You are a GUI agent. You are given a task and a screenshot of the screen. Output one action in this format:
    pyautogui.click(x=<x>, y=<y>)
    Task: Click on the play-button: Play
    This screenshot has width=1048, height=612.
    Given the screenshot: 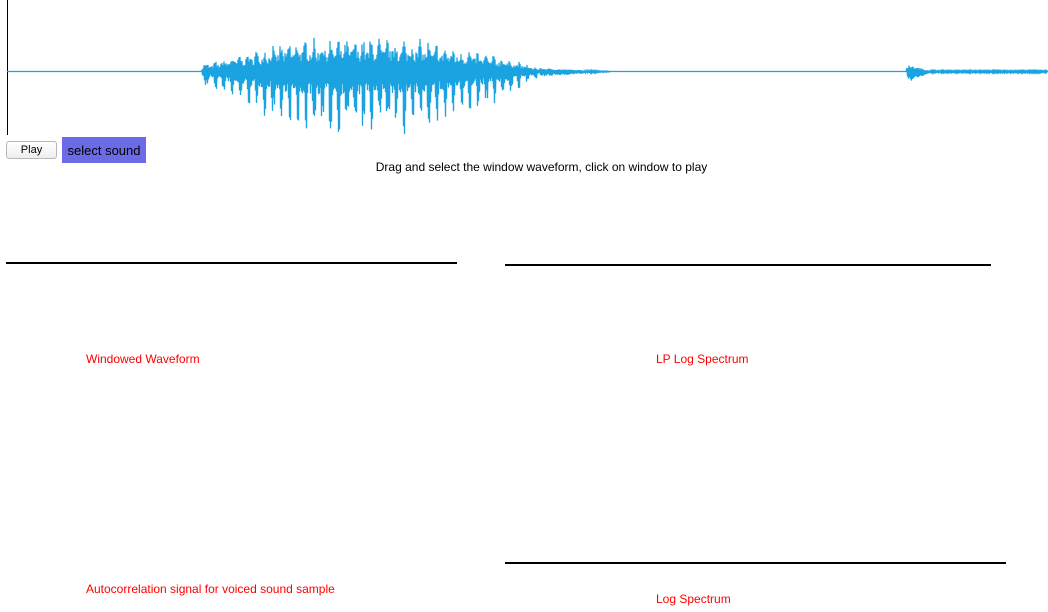 What is the action you would take?
    pyautogui.click(x=31, y=150)
    